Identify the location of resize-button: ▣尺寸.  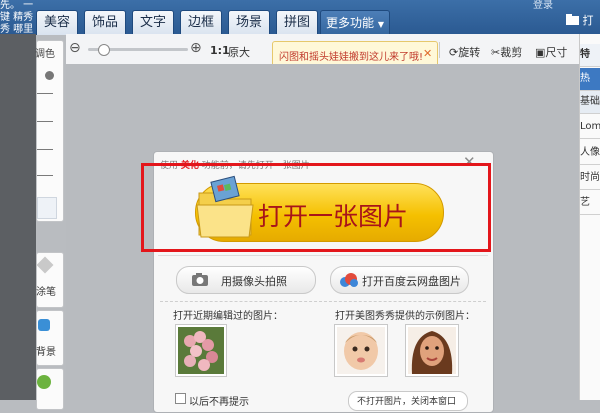
(551, 52).